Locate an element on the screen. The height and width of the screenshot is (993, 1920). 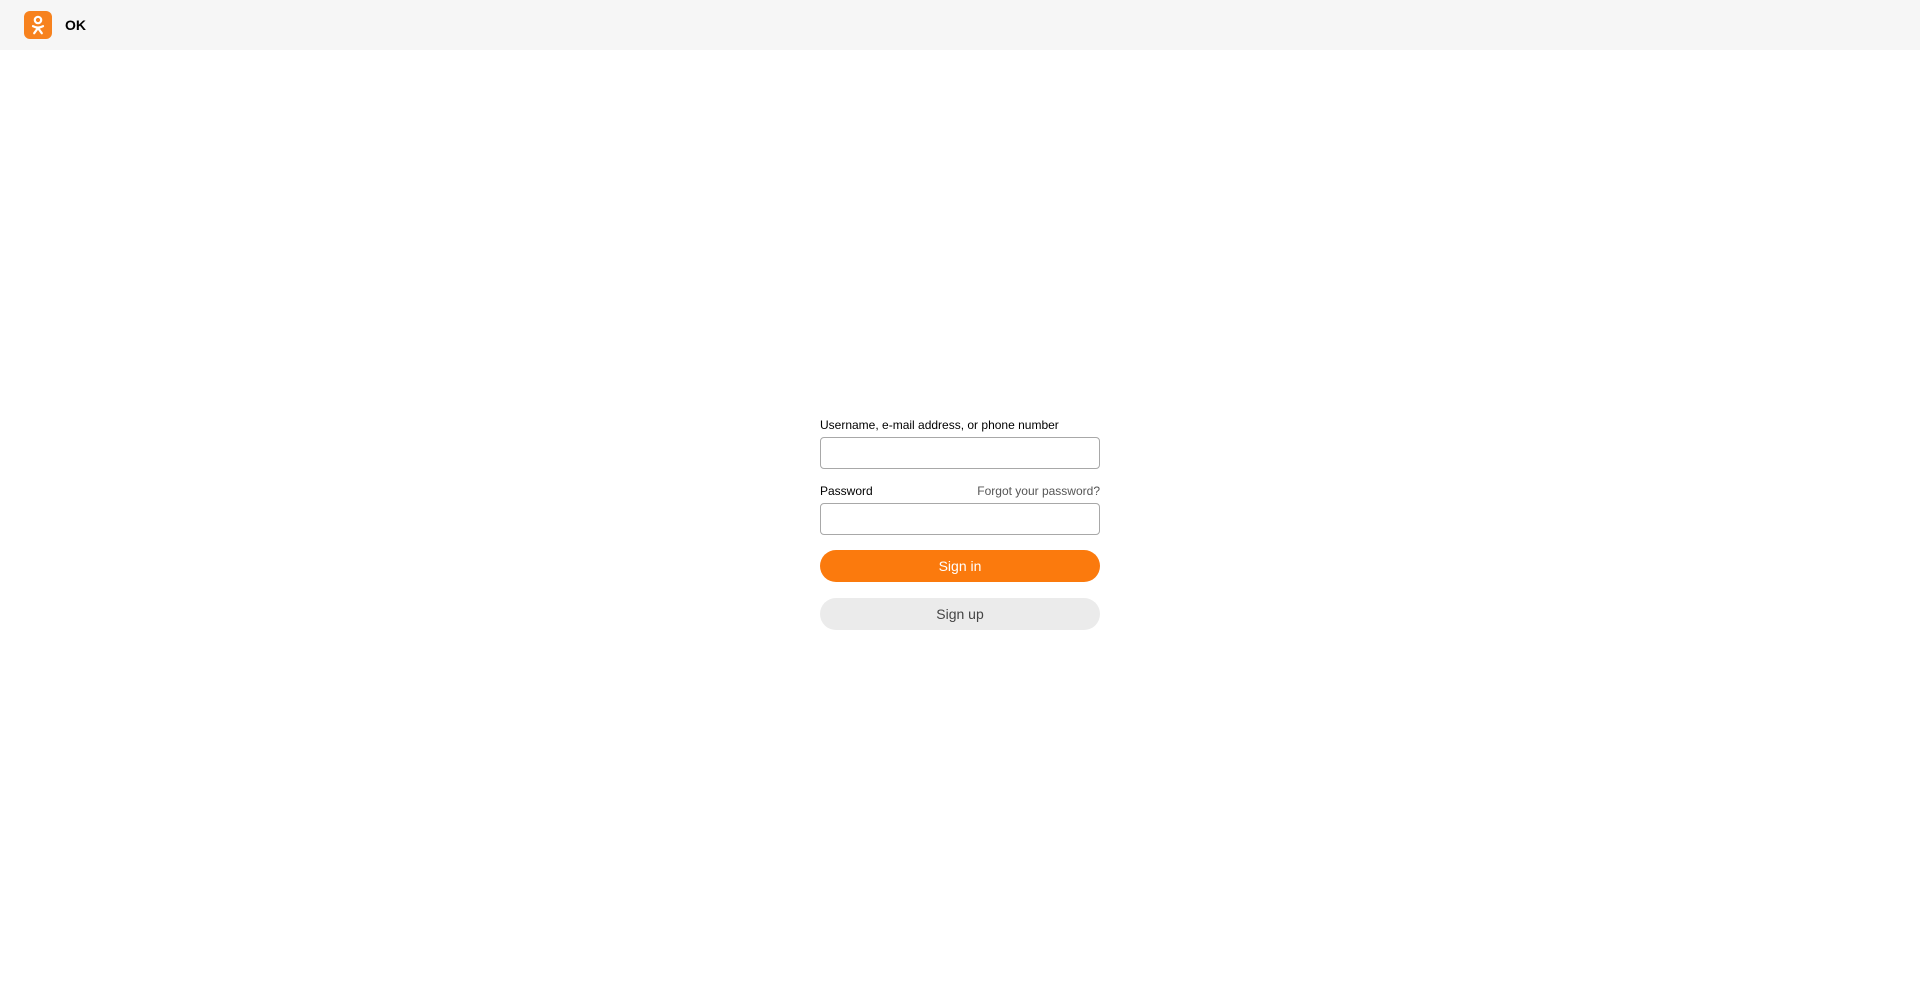
password-input is located at coordinates (960, 519).